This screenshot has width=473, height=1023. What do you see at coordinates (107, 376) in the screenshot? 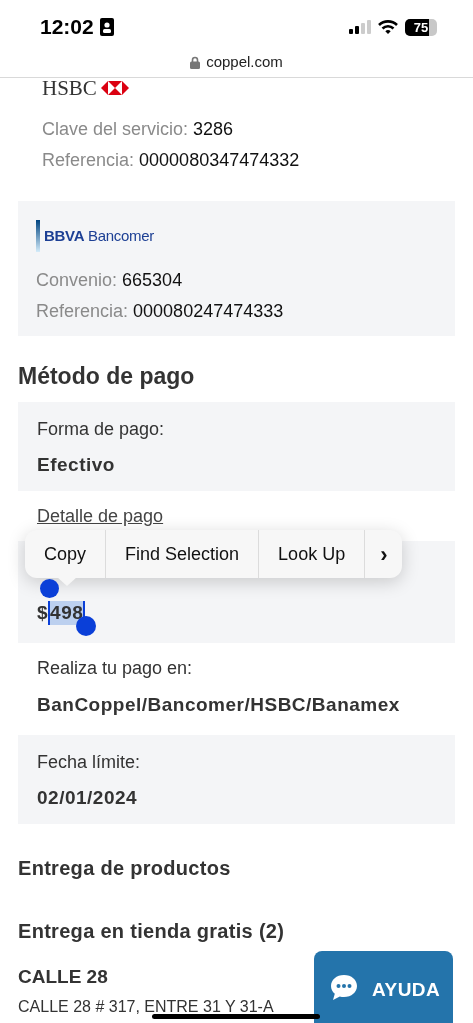
I see `section-title: Método de pago` at bounding box center [107, 376].